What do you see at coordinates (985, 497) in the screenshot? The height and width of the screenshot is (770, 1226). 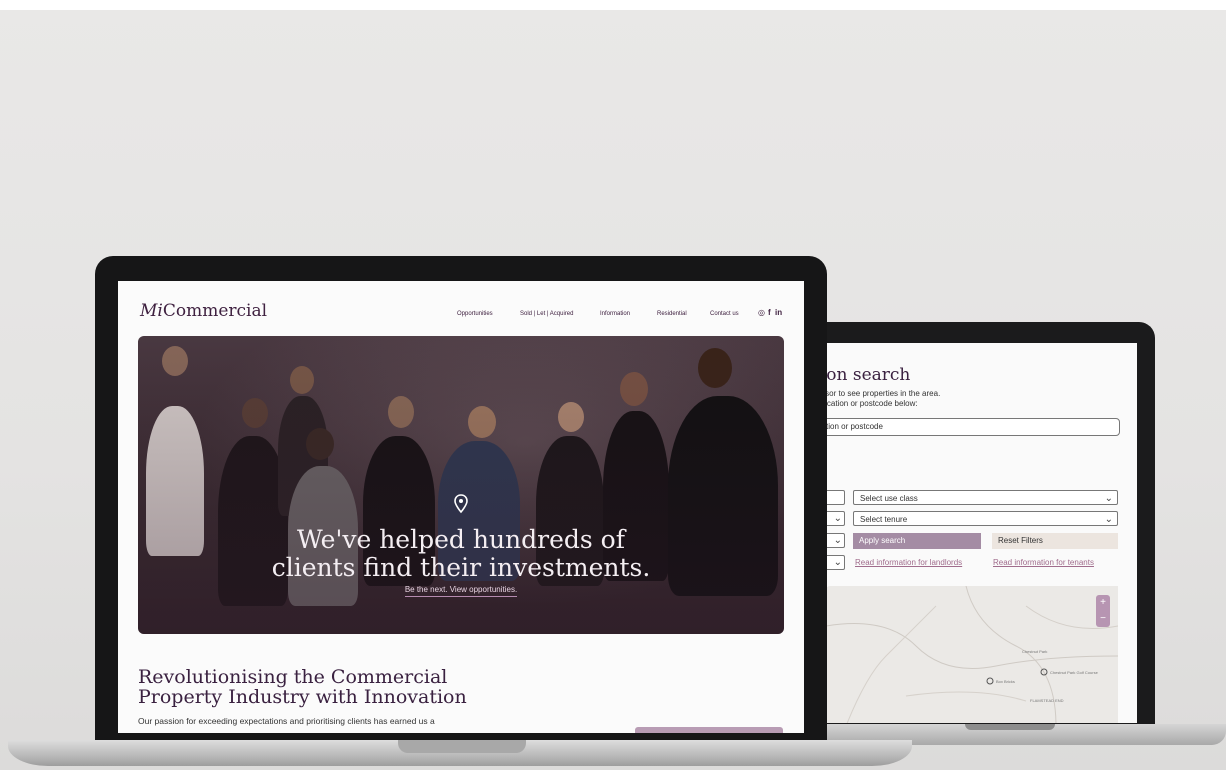 I see `use-class-select: Select use class ⌄` at bounding box center [985, 497].